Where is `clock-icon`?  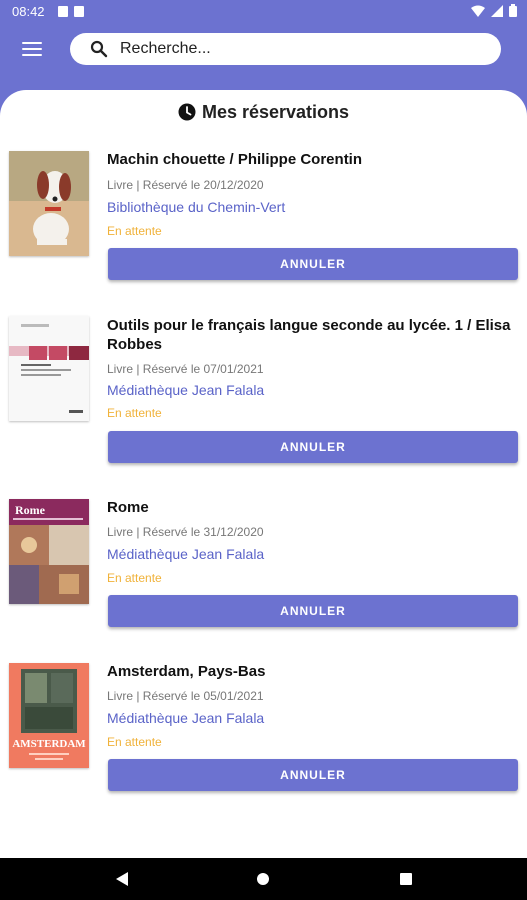
clock-icon is located at coordinates (187, 112).